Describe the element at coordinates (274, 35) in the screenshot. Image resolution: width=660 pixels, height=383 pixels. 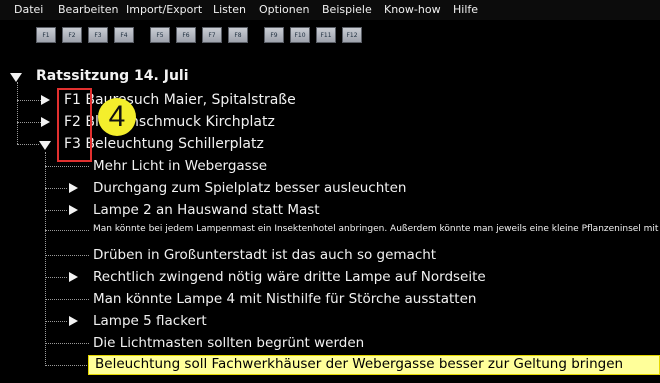
I see `f9-button: F9` at that location.